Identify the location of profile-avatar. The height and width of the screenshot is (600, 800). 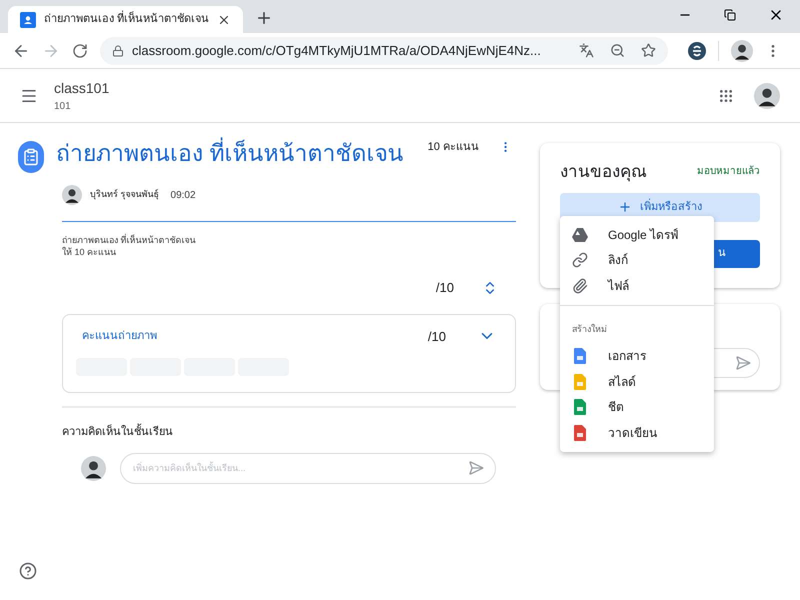
(742, 51).